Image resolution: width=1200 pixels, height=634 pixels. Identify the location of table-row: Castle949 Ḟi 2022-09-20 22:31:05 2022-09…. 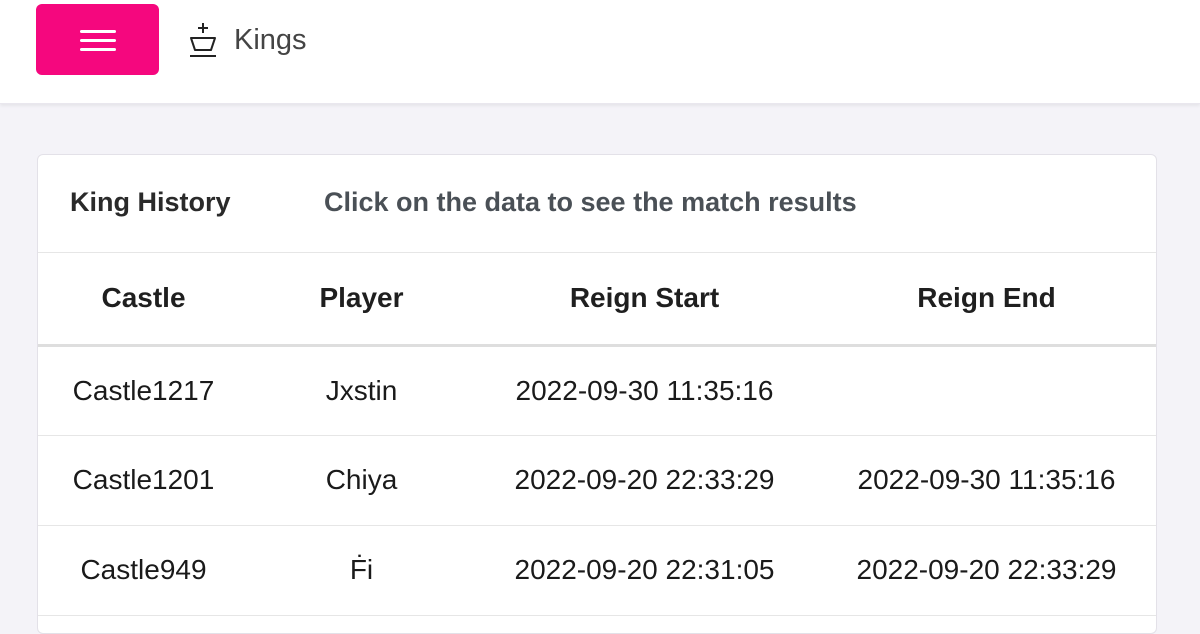
(597, 570).